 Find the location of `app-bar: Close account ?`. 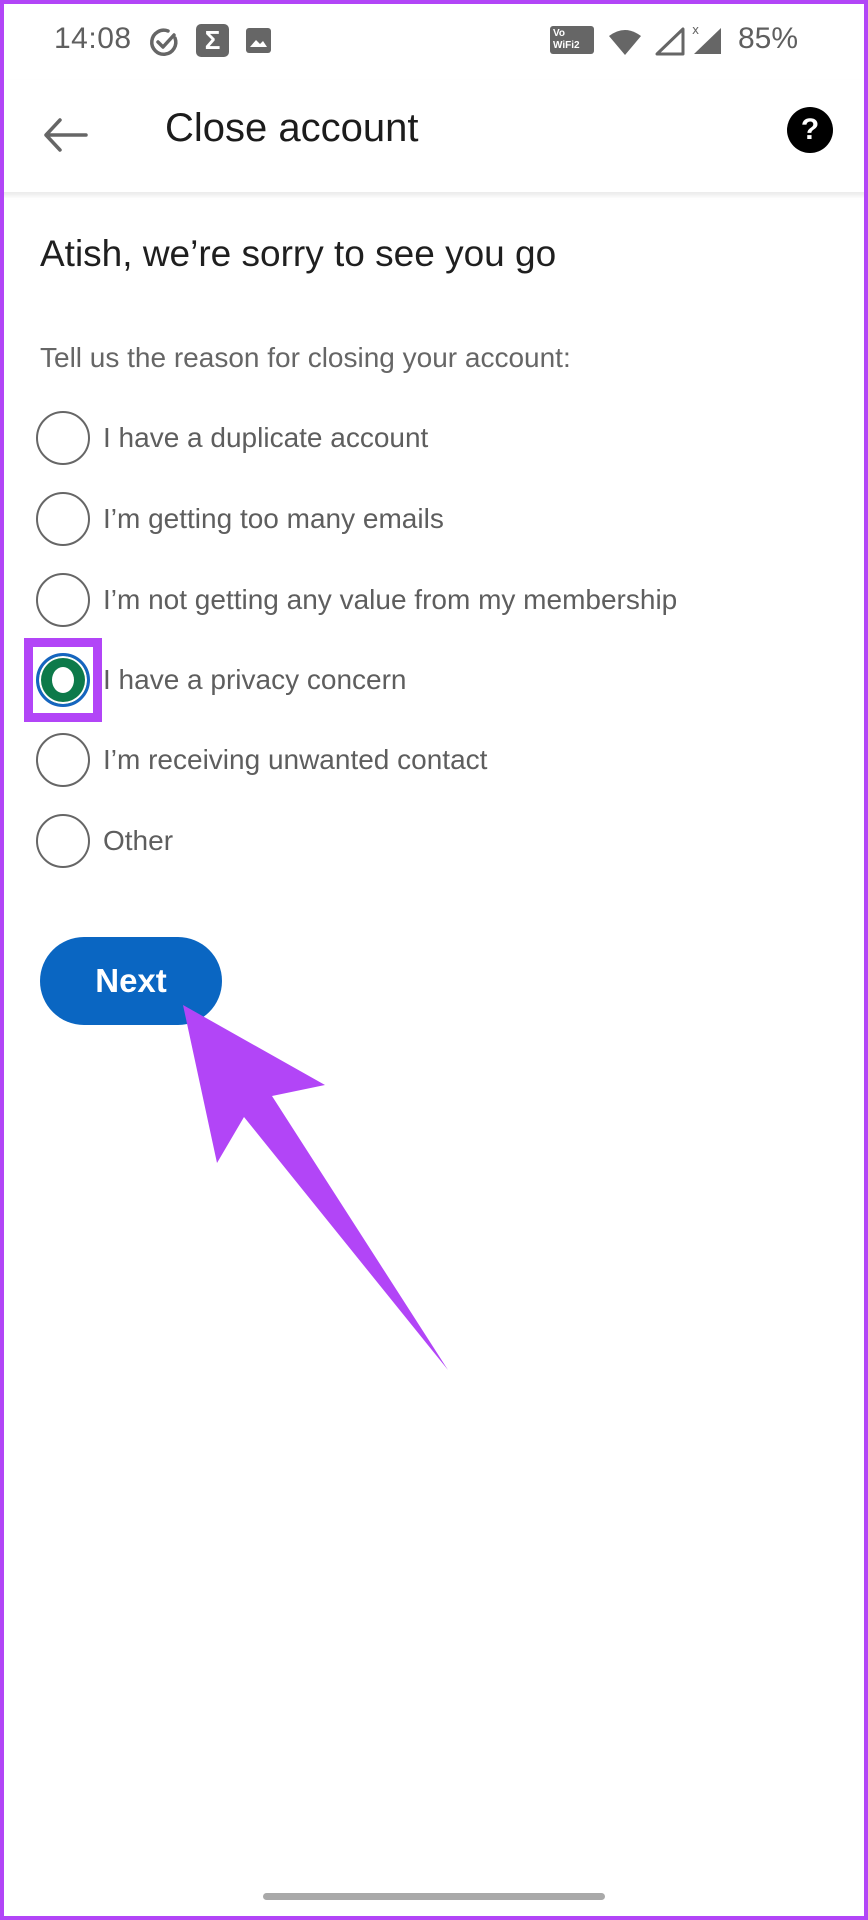

app-bar: Close account ? is located at coordinates (434, 136).